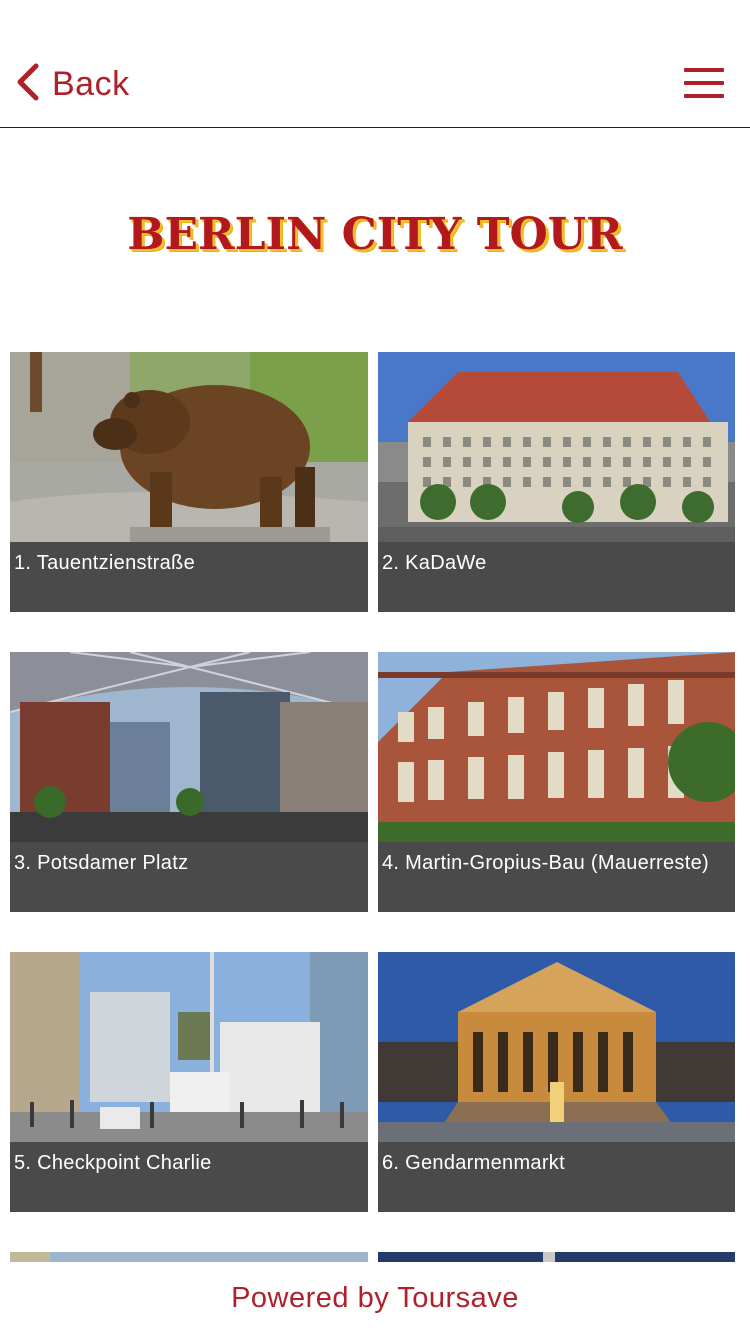 This screenshot has height=1334, width=750. I want to click on tour-card-6: 6. Gendarmenmarkt, so click(556, 1082).